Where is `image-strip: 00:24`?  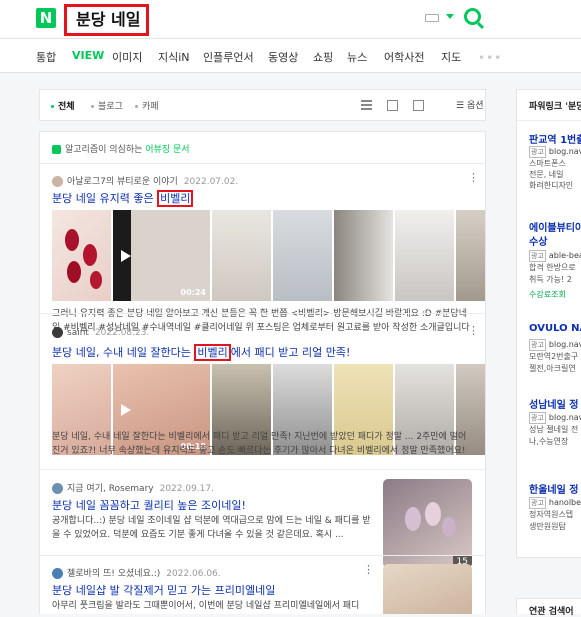
image-strip: 00:24 is located at coordinates (268, 255).